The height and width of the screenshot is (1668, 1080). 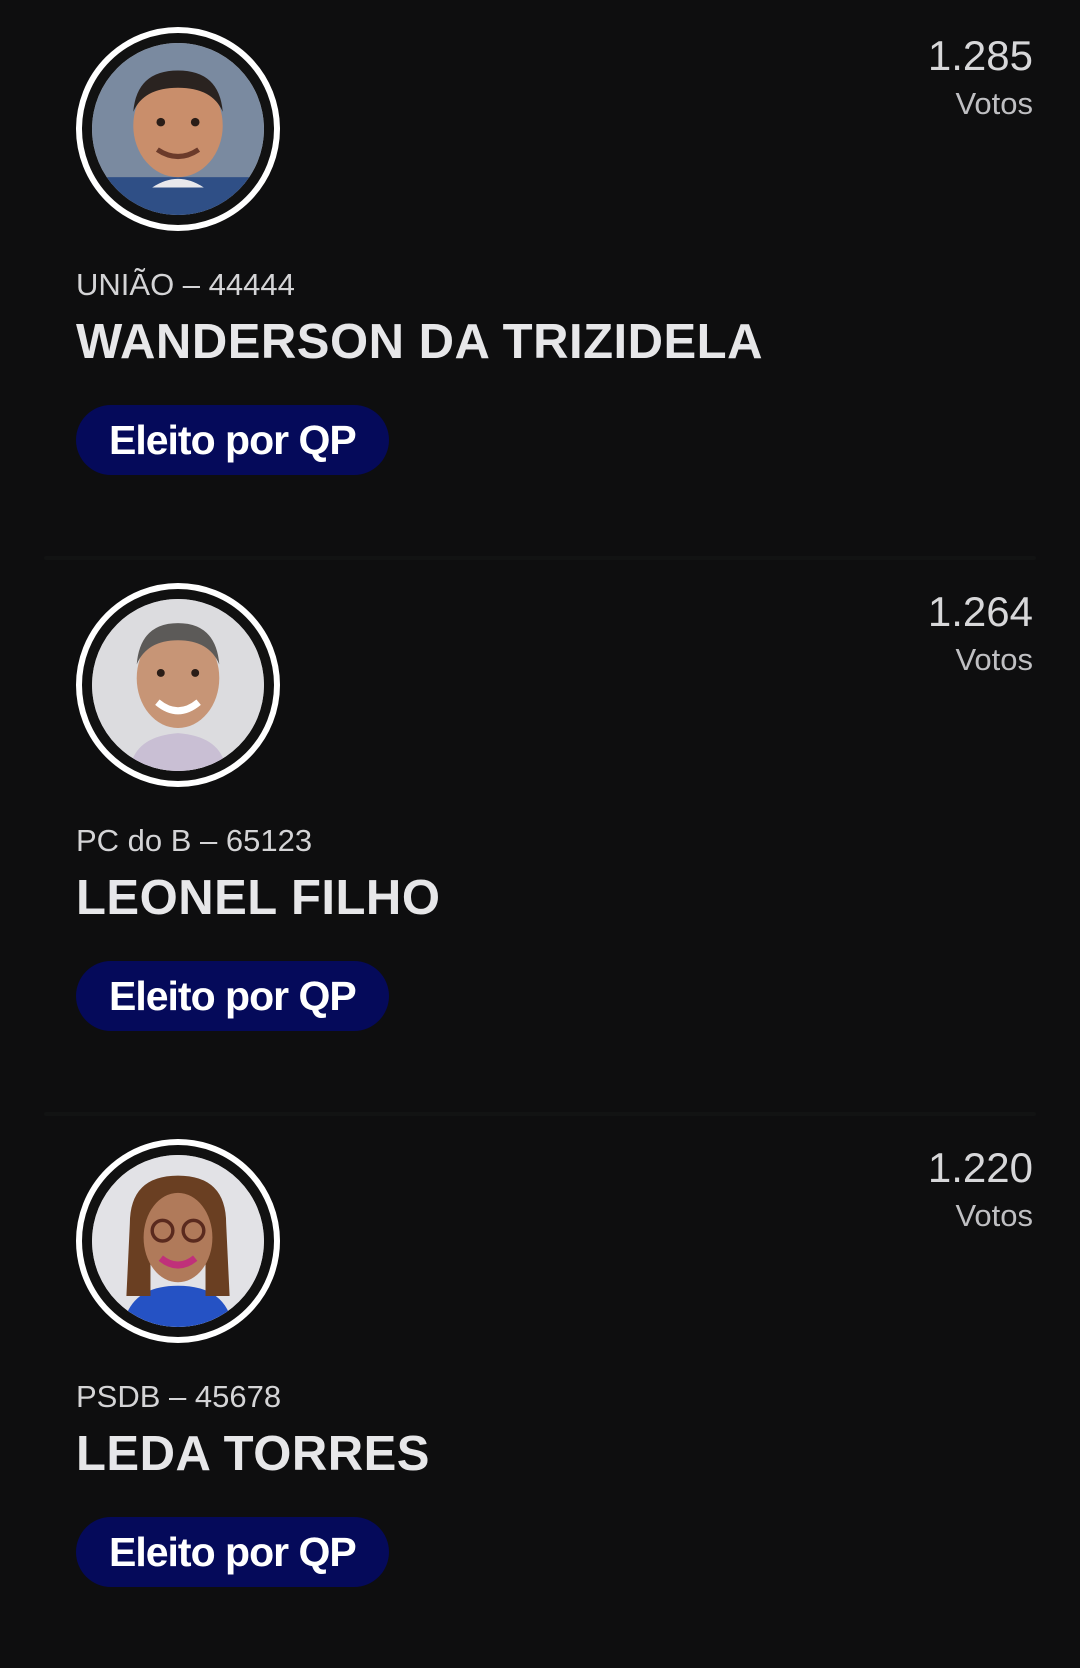 I want to click on party-number: UNIÃO – 44444, so click(x=185, y=284).